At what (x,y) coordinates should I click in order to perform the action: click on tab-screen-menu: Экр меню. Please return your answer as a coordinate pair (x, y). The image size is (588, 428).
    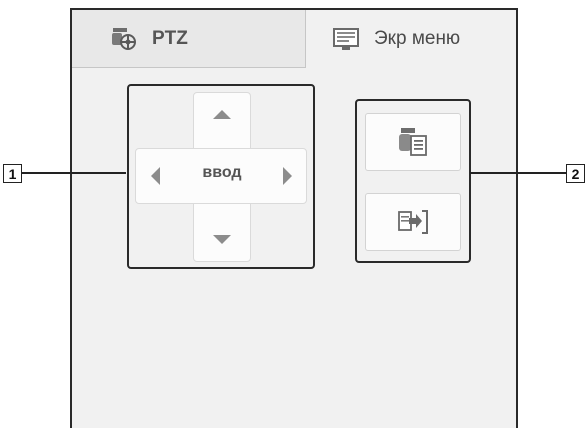
    Looking at the image, I should click on (411, 39).